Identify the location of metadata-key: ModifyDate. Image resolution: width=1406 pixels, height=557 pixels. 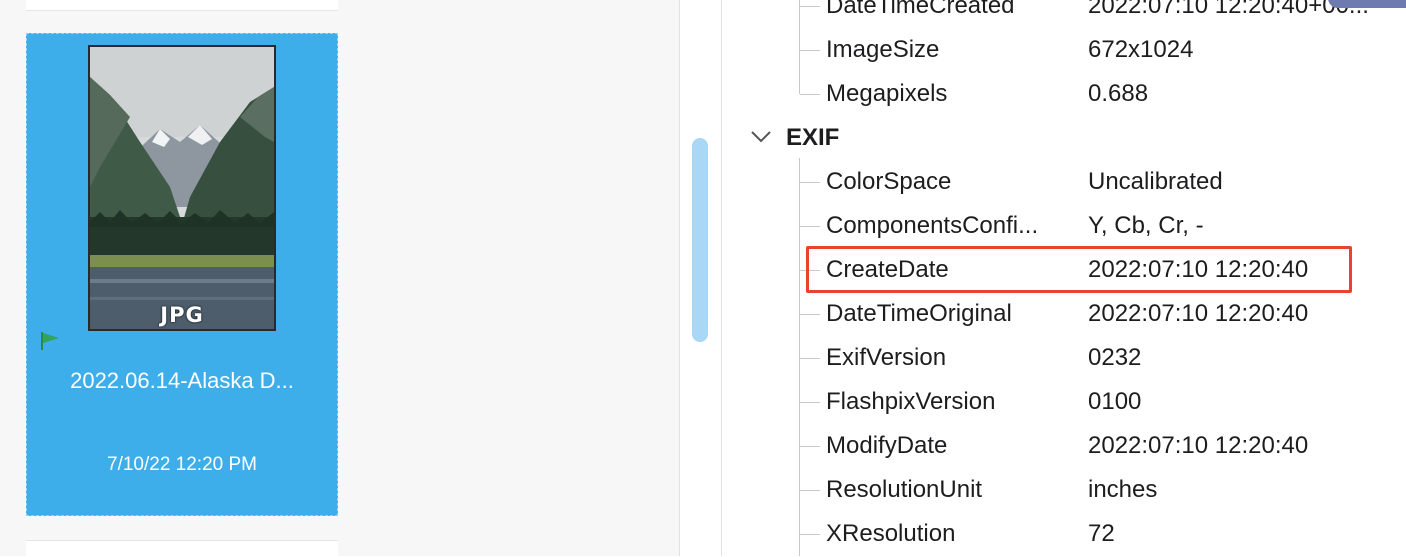
(887, 445).